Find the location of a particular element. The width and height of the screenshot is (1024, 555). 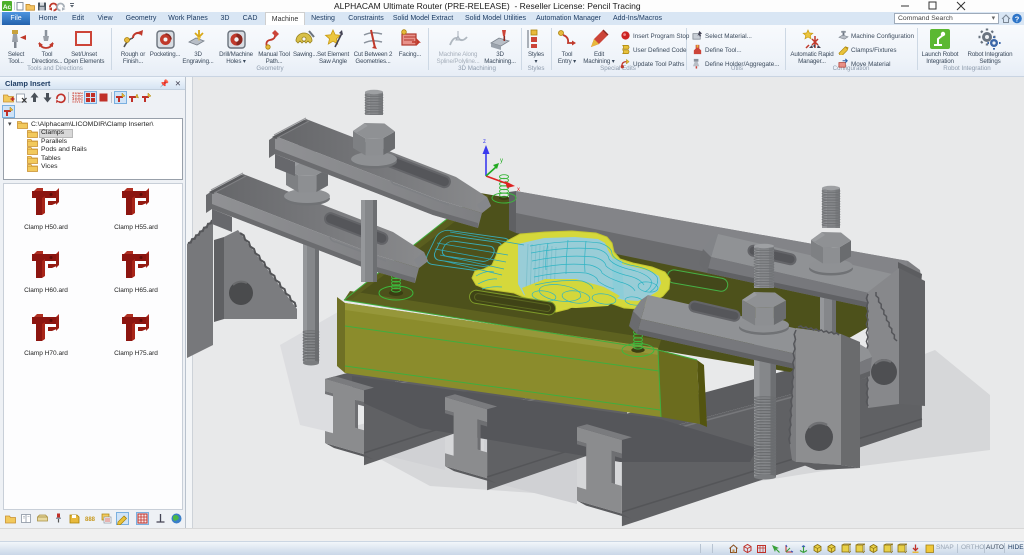

svg-text: x is located at coordinates (518, 190).